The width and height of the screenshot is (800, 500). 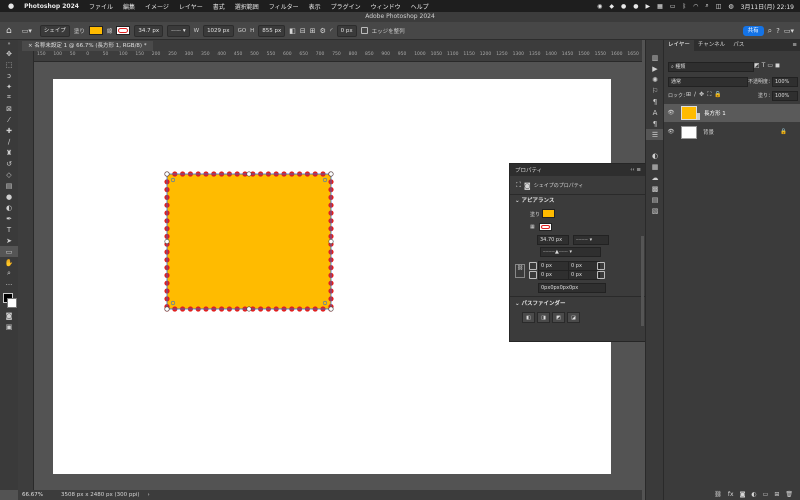 I want to click on shape-props-row: ⛶ ◙ シェイプのプロパティ, so click(x=549, y=185).